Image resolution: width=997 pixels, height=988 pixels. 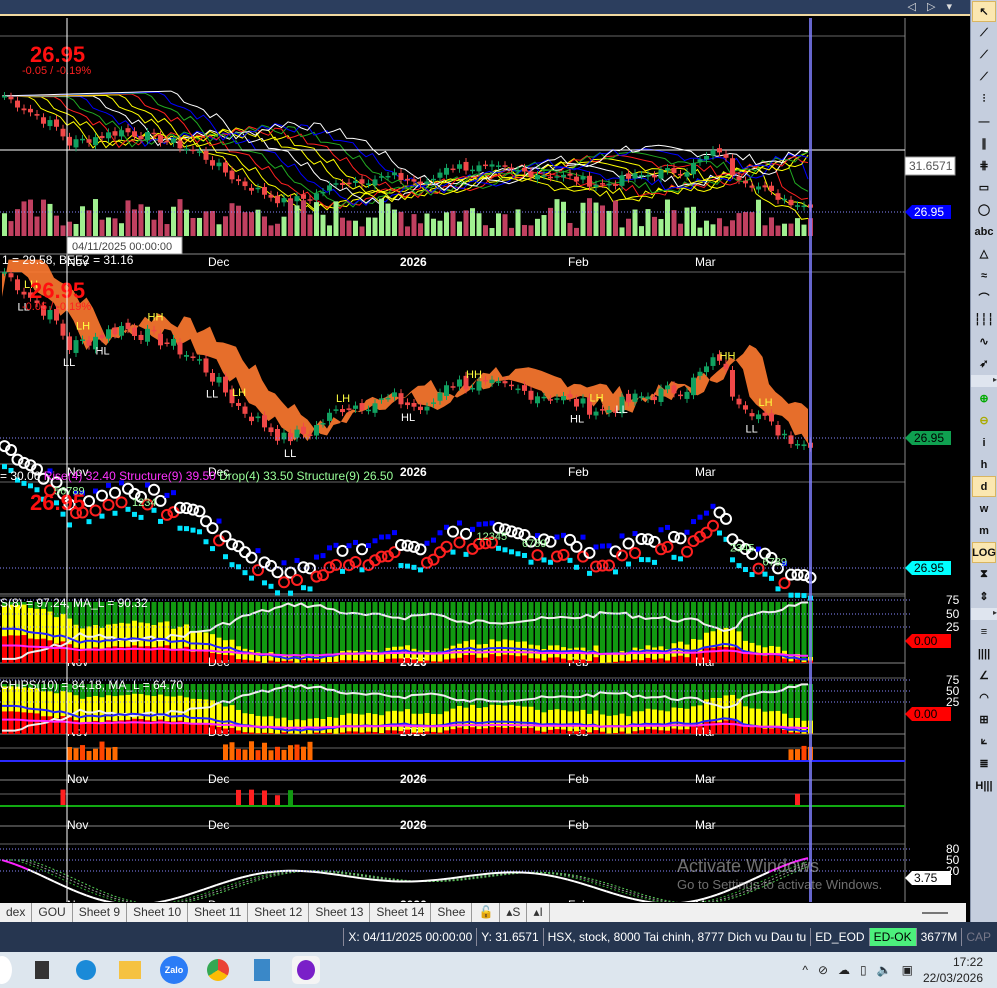 What do you see at coordinates (984, 763) in the screenshot?
I see `tool-33-icon: ≣` at bounding box center [984, 763].